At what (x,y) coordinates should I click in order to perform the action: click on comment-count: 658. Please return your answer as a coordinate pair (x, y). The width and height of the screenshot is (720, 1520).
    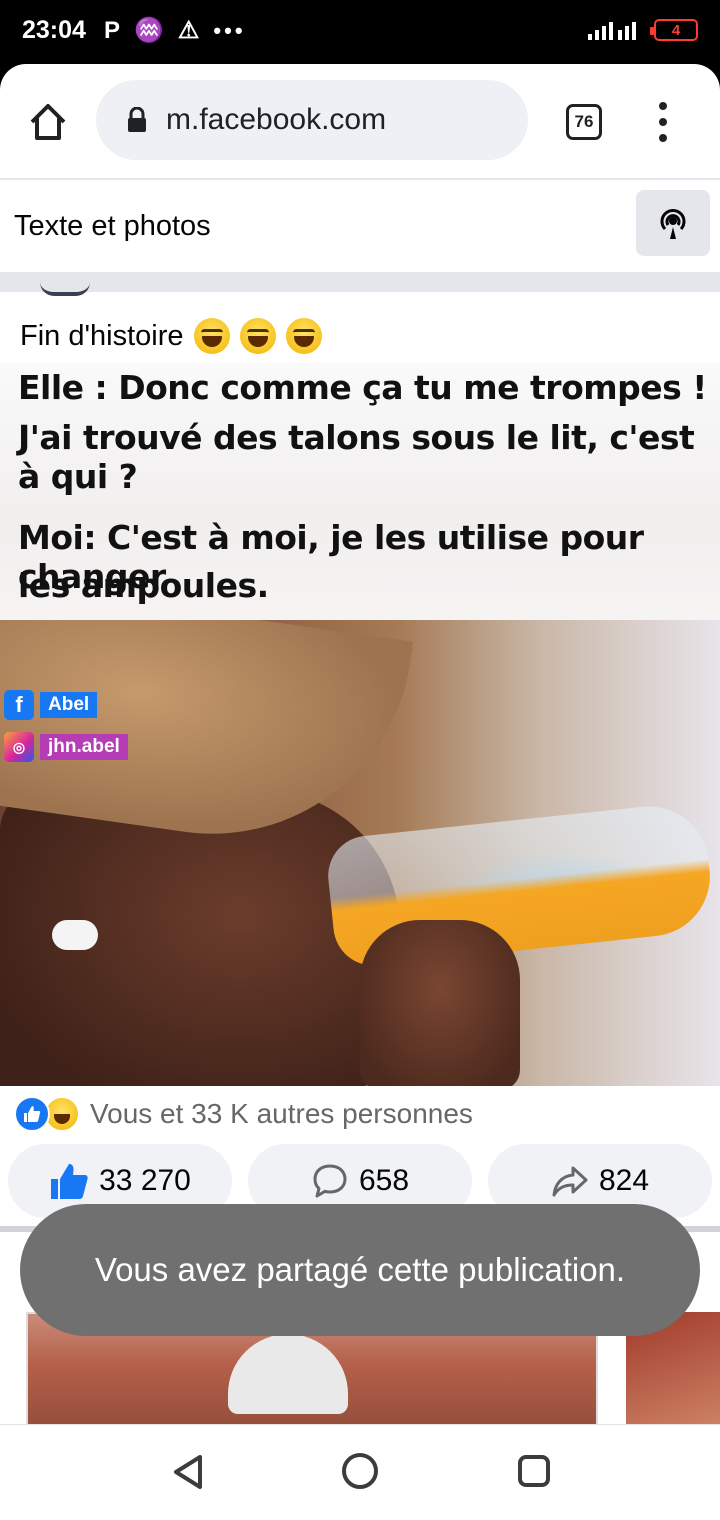
    Looking at the image, I should click on (384, 1180).